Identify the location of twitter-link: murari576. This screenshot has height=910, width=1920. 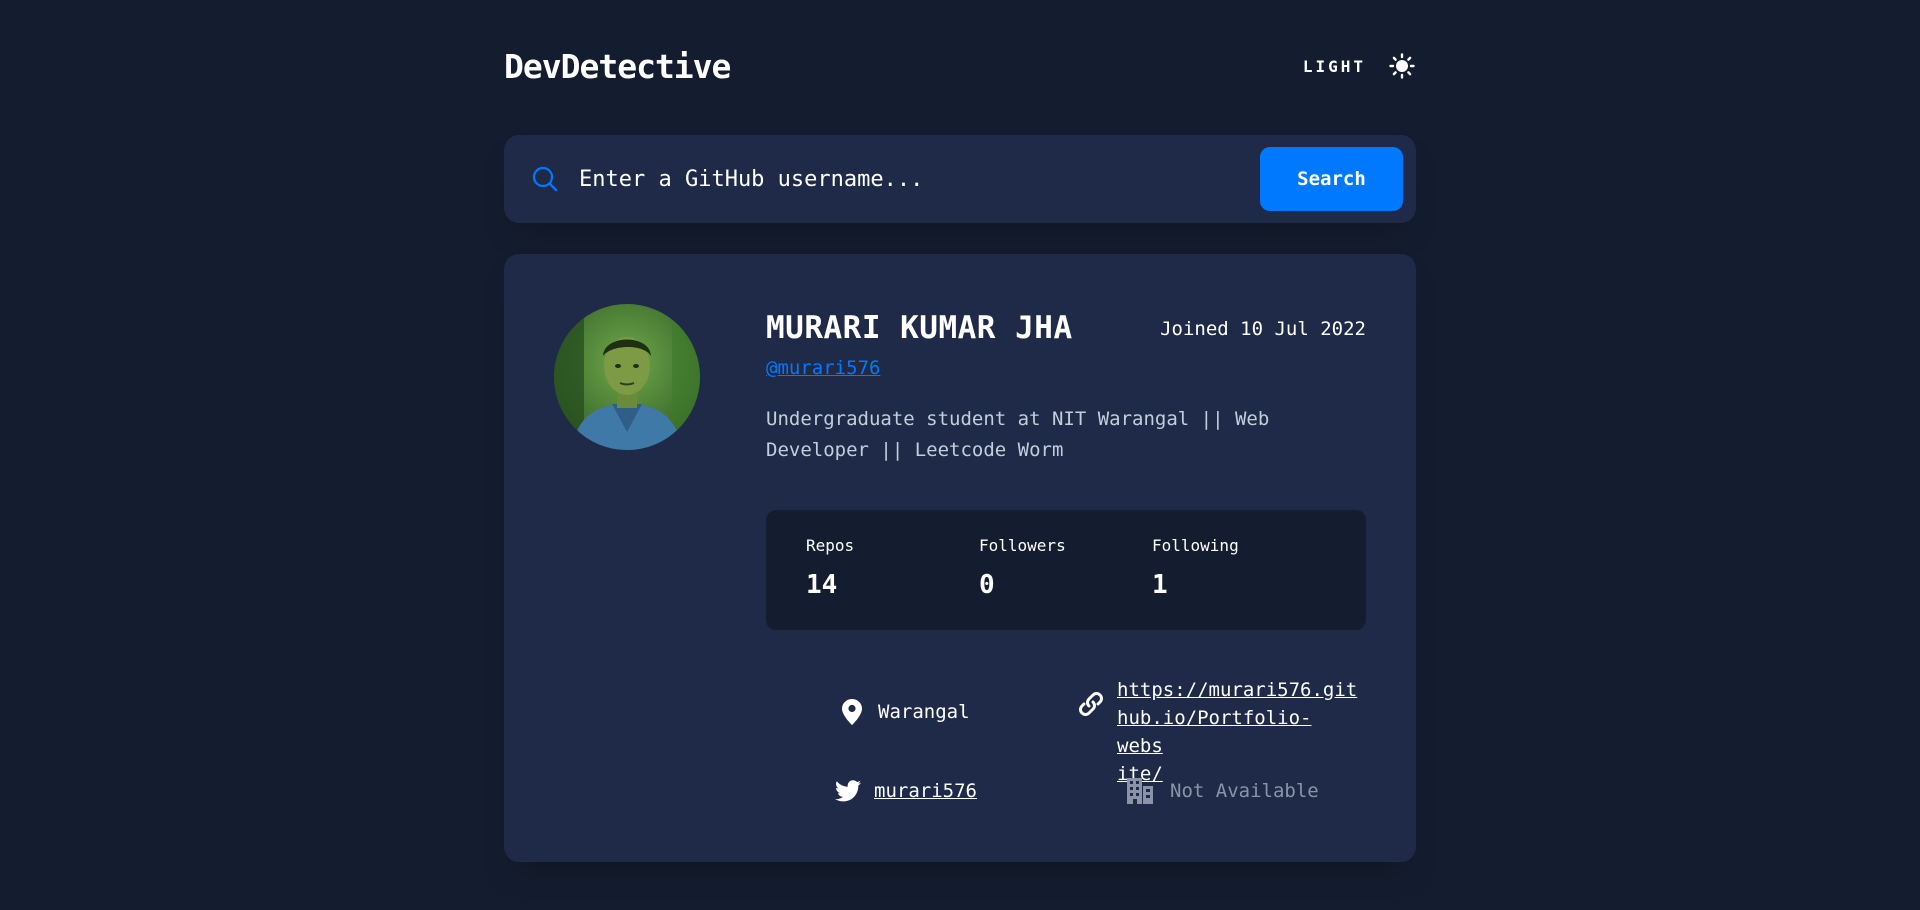
(925, 791).